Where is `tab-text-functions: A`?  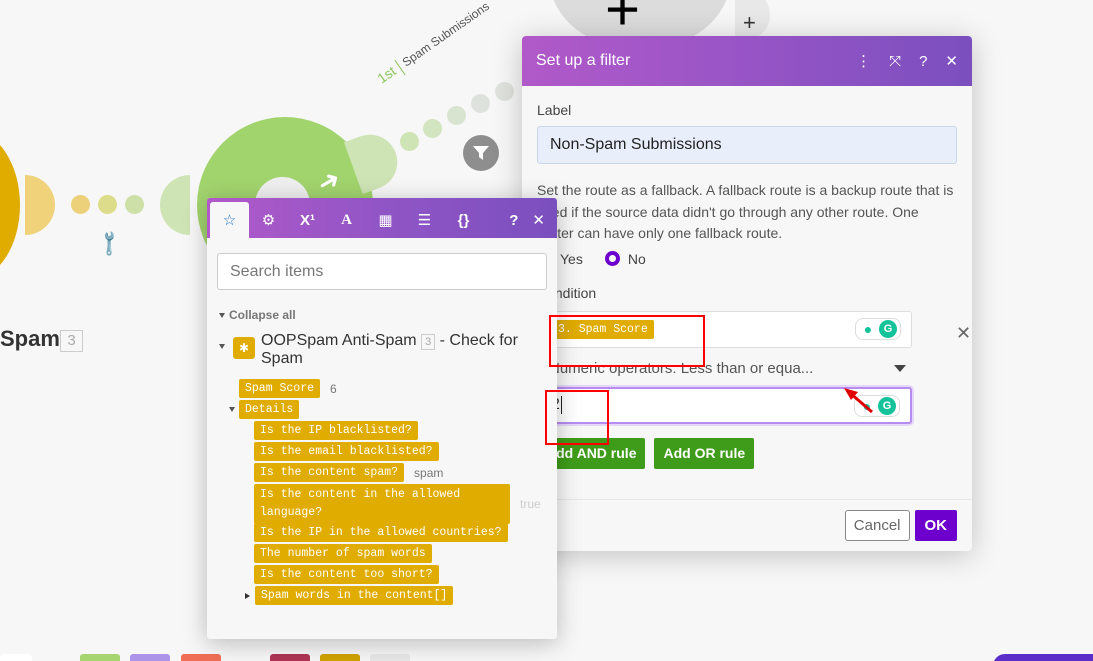
tab-text-functions: A is located at coordinates (346, 220).